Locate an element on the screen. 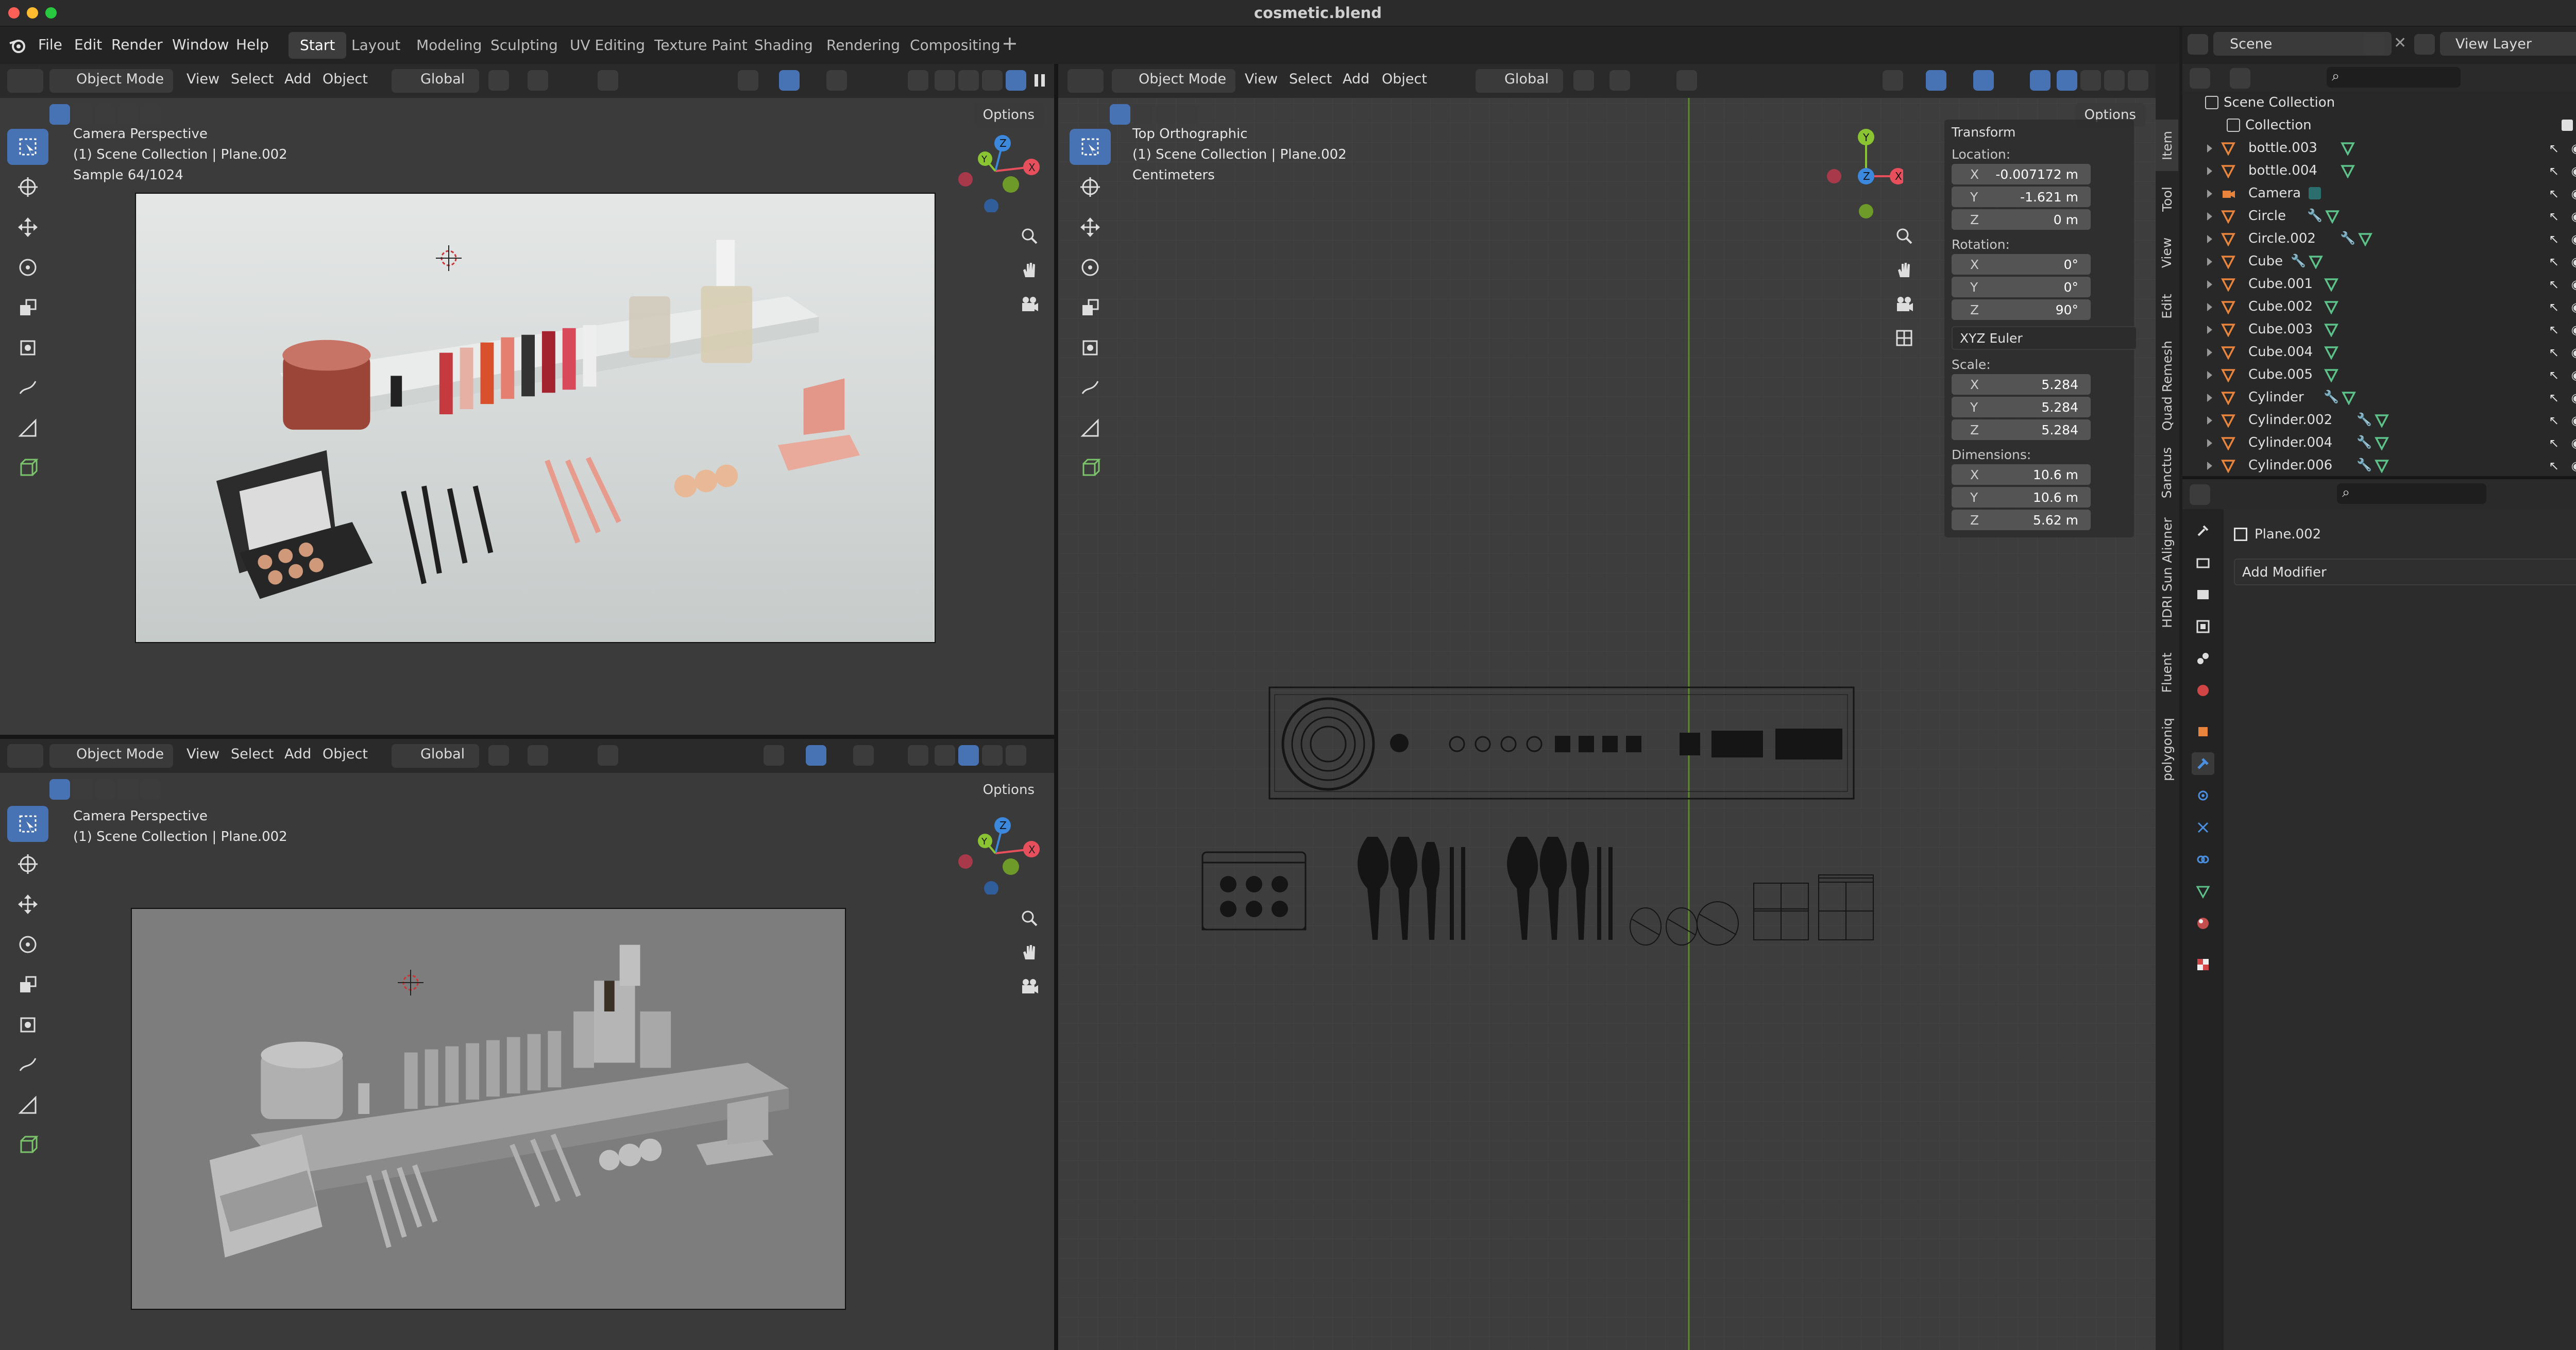 The height and width of the screenshot is (1350, 2576). add-workspace-icon: + is located at coordinates (1010, 43).